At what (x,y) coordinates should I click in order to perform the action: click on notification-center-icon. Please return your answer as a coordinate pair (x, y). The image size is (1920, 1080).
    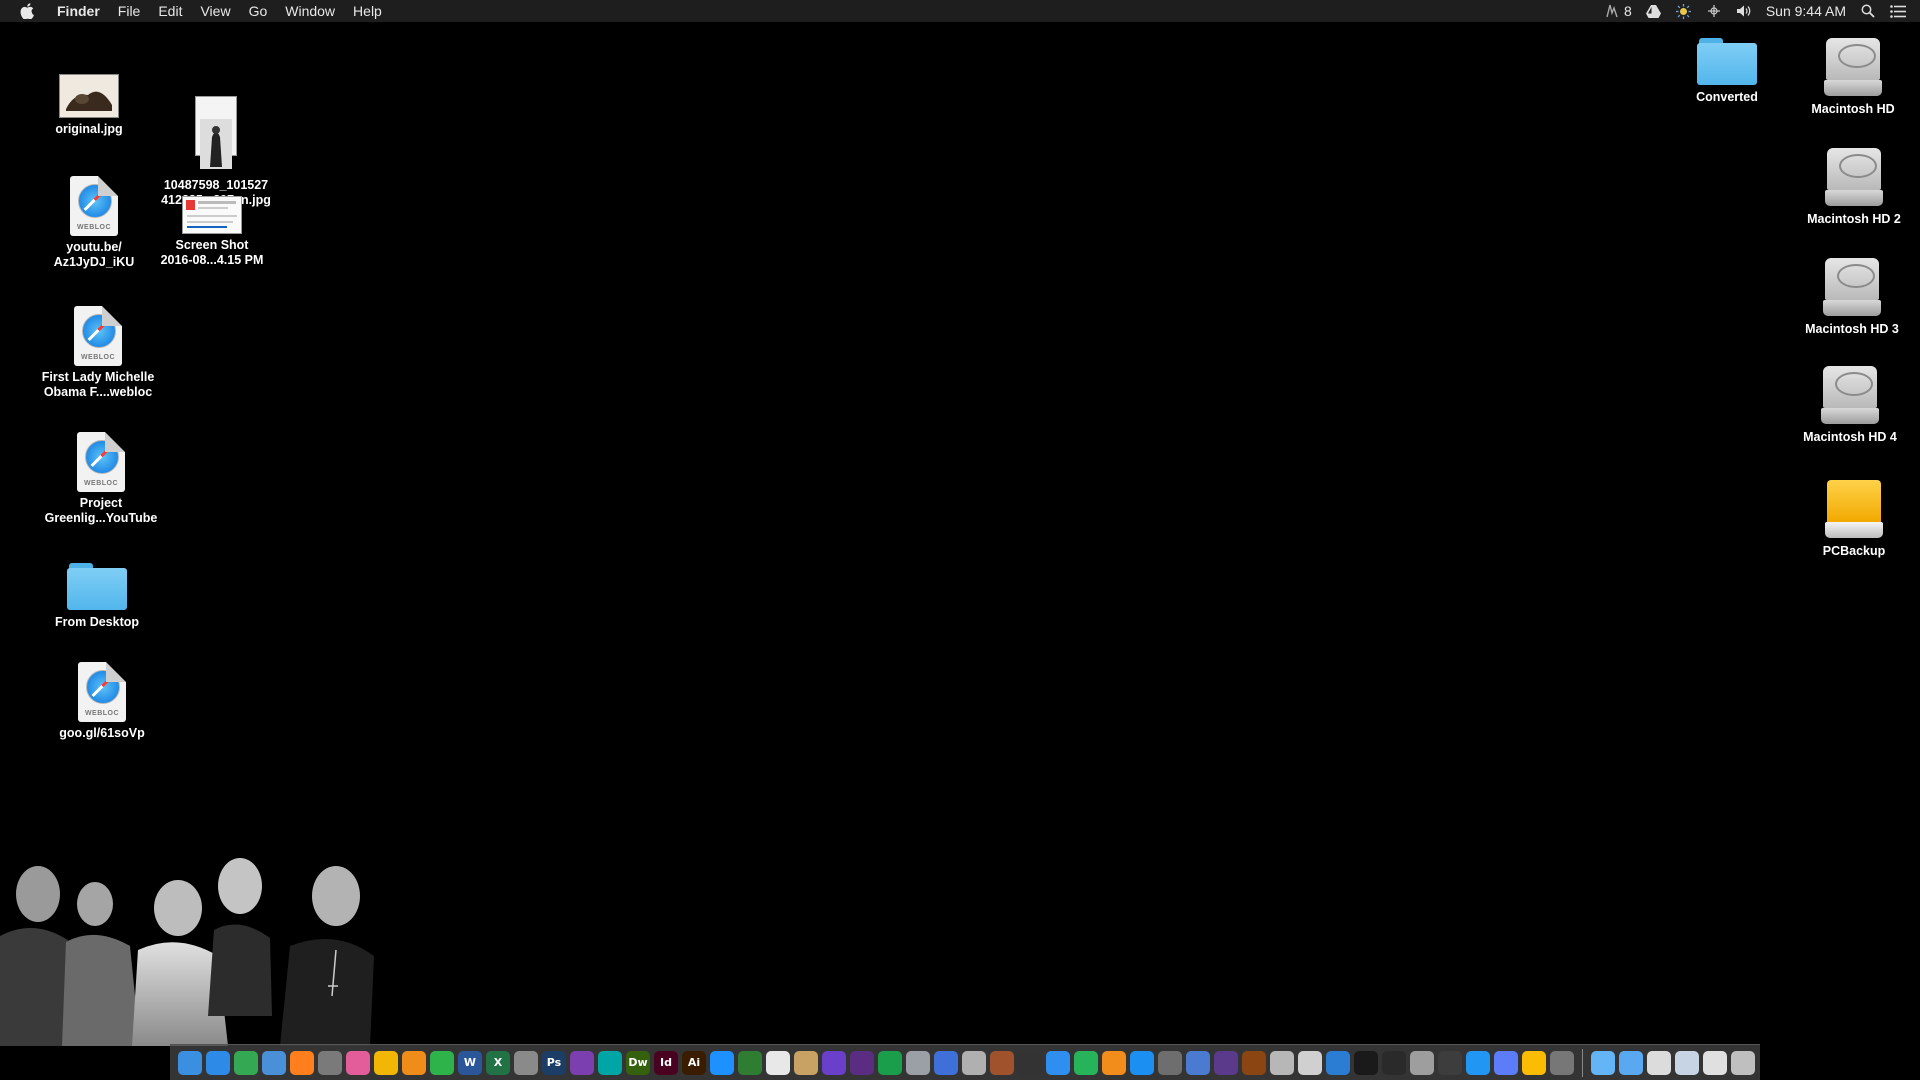
    Looking at the image, I should click on (1898, 11).